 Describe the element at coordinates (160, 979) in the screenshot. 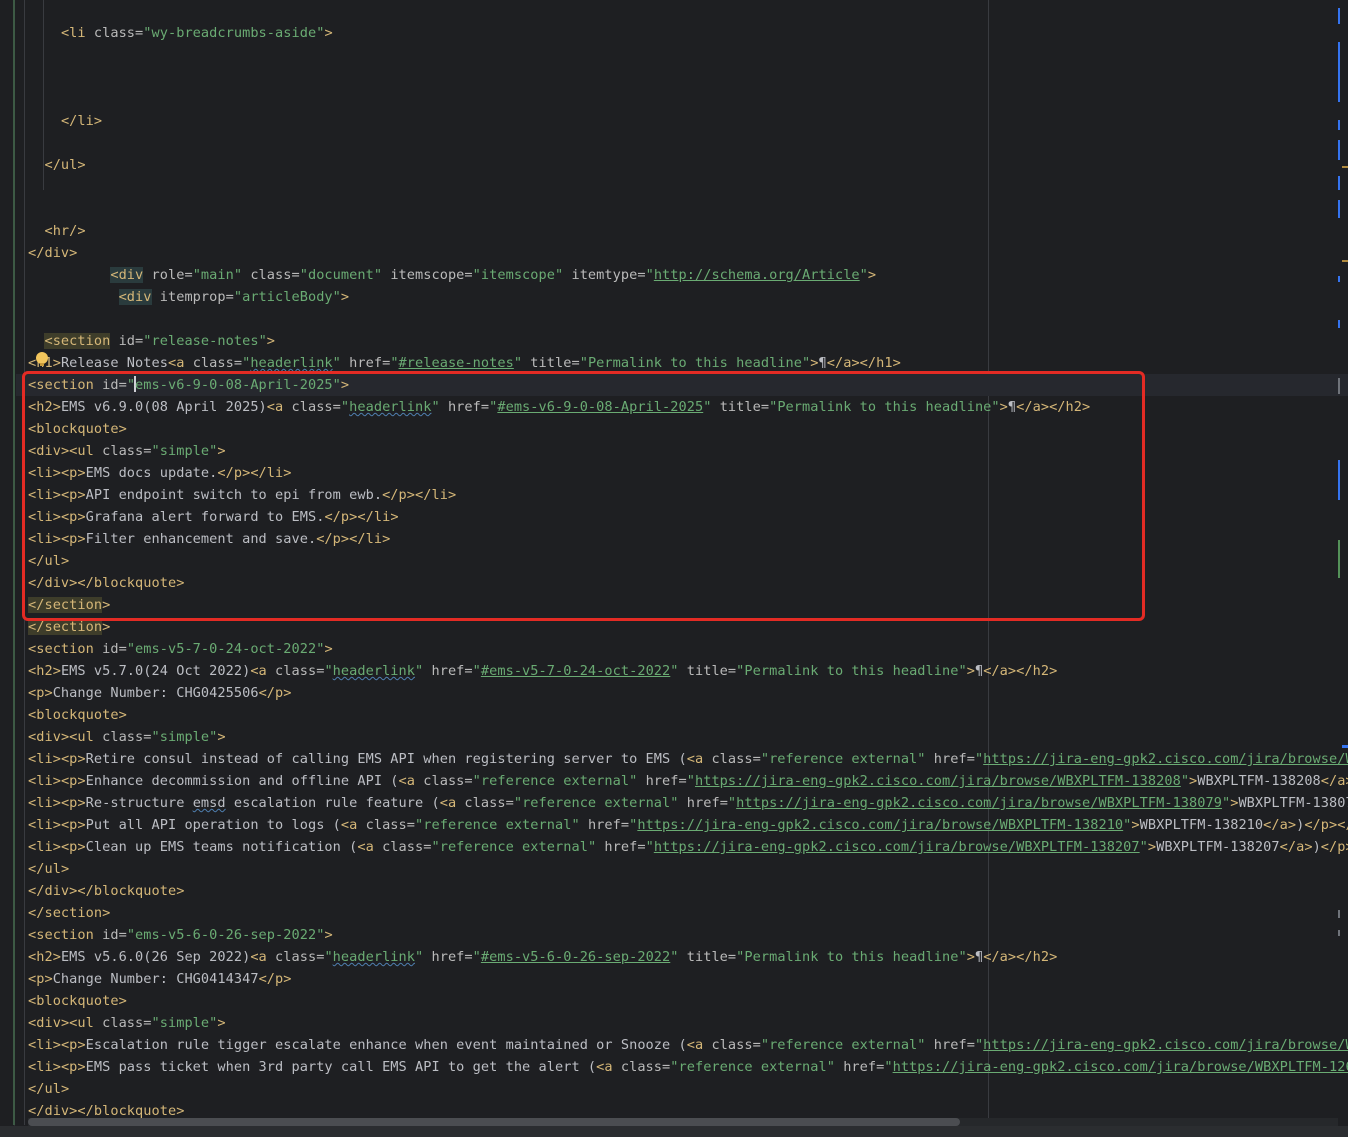

I see `code-line: <p>Change Number: CHG0414347</p>` at that location.